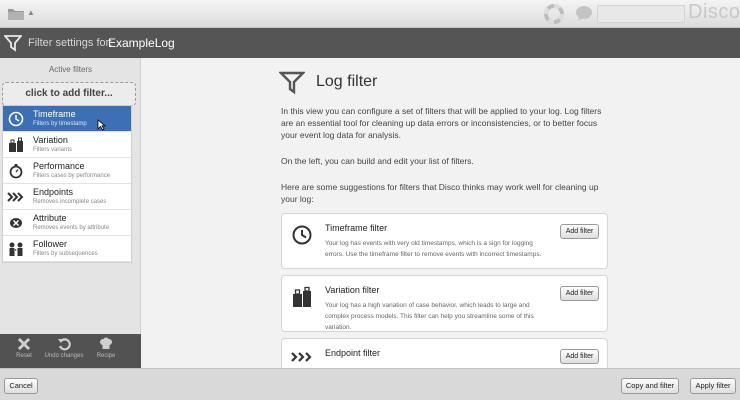  What do you see at coordinates (50, 140) in the screenshot?
I see `filter-name: Variation` at bounding box center [50, 140].